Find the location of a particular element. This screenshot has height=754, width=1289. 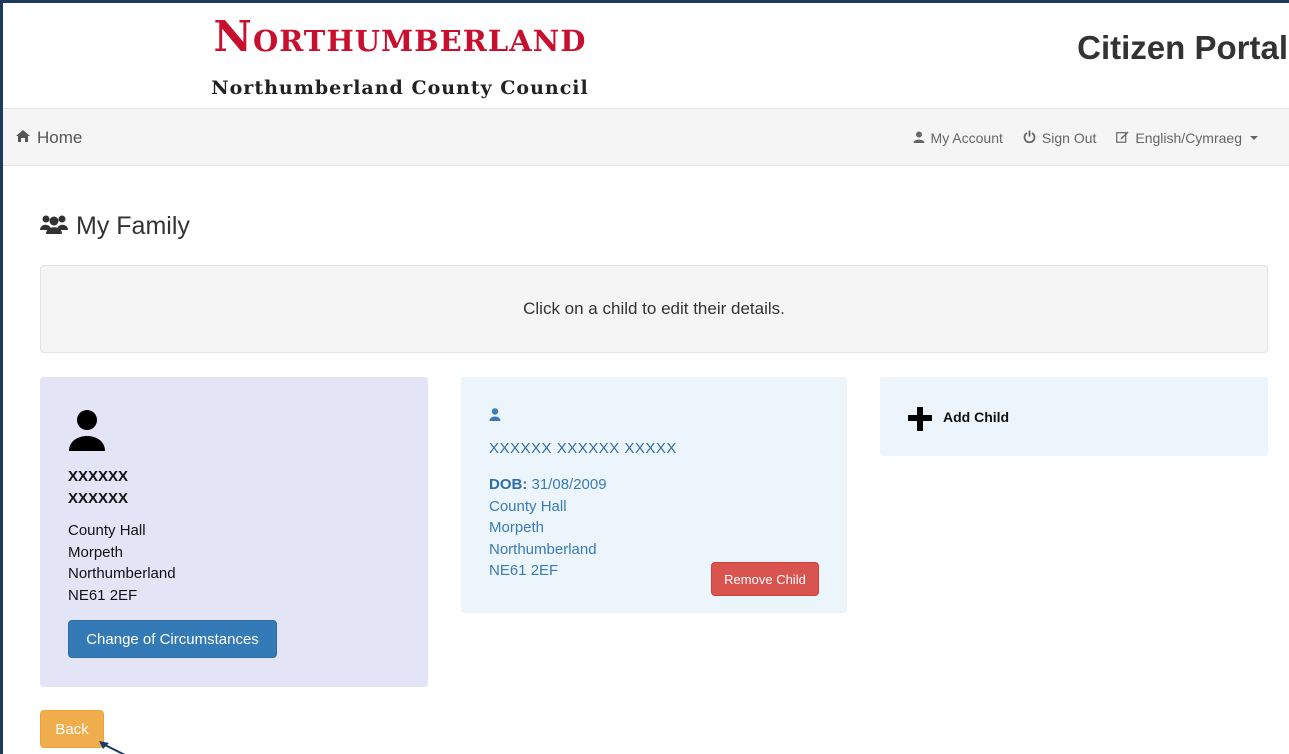

page-title-text: My Family is located at coordinates (133, 226).